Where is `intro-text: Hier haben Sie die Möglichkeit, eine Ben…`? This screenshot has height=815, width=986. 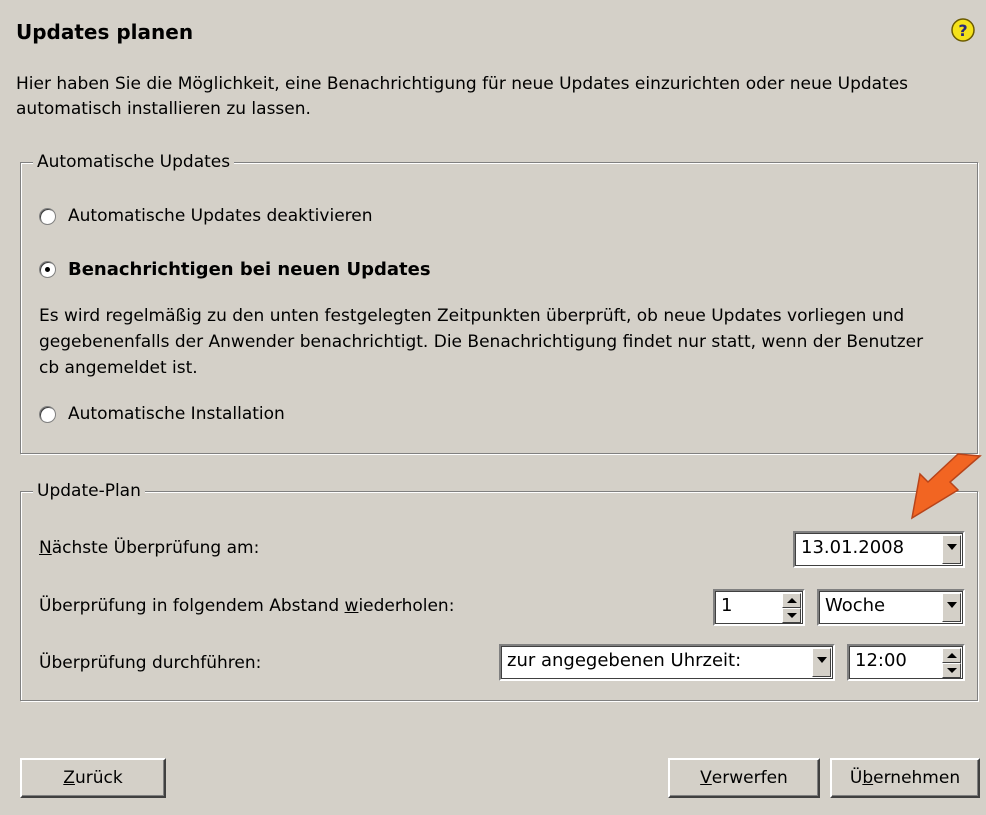 intro-text: Hier haben Sie die Möglichkeit, eine Ben… is located at coordinates (462, 96).